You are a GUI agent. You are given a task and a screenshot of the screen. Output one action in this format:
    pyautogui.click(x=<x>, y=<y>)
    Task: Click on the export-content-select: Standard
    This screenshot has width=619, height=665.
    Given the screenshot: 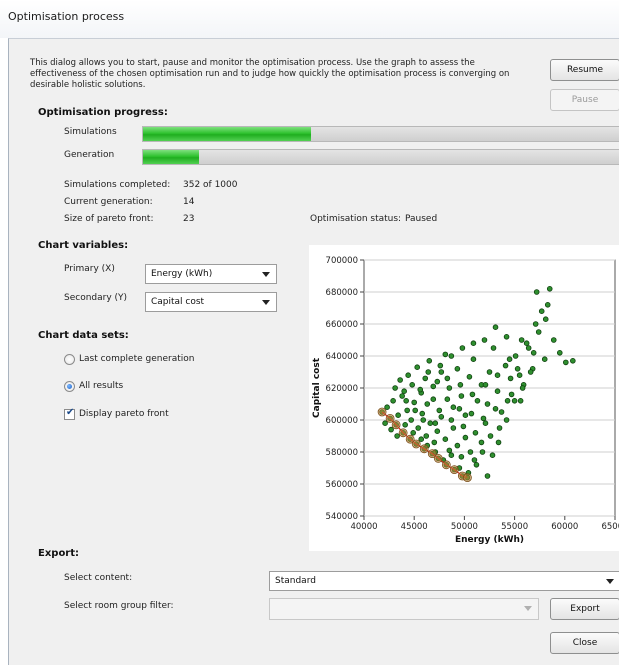 What is the action you would take?
    pyautogui.click(x=444, y=581)
    